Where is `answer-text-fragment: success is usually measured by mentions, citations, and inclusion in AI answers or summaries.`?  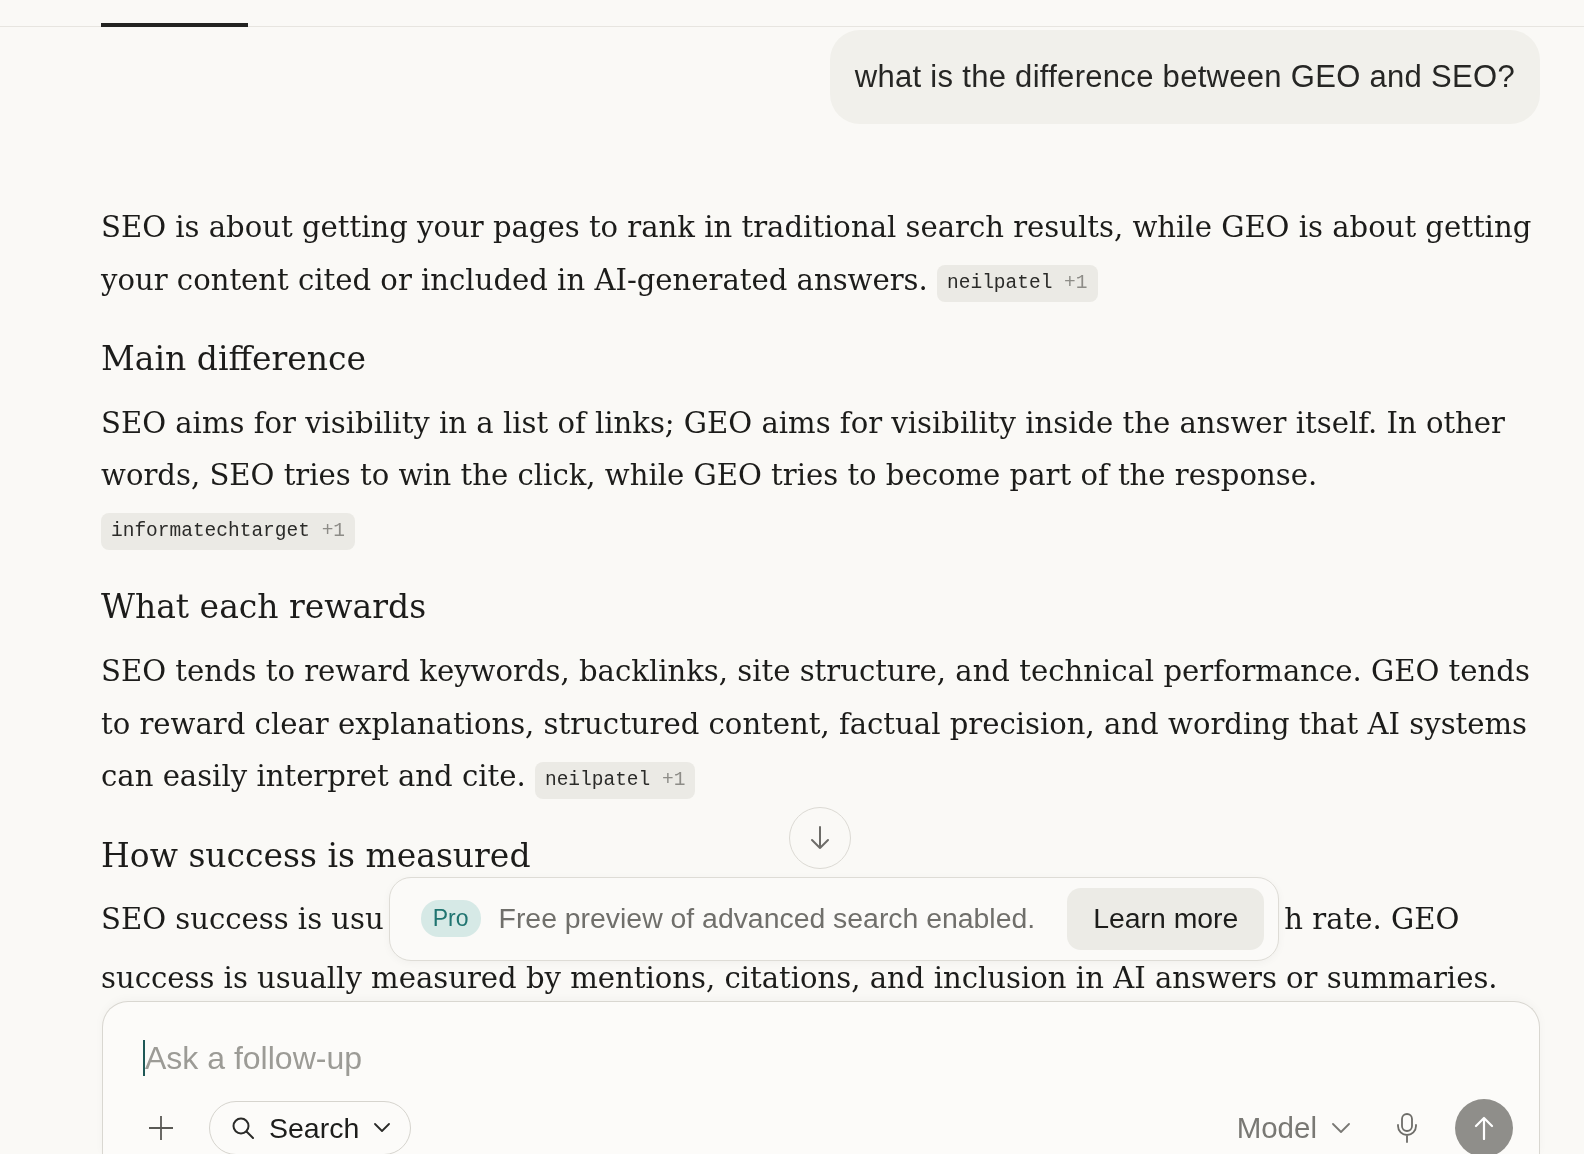
answer-text-fragment: success is usually measured by mentions, citations, and inclusion in AI answers or summaries. is located at coordinates (799, 977).